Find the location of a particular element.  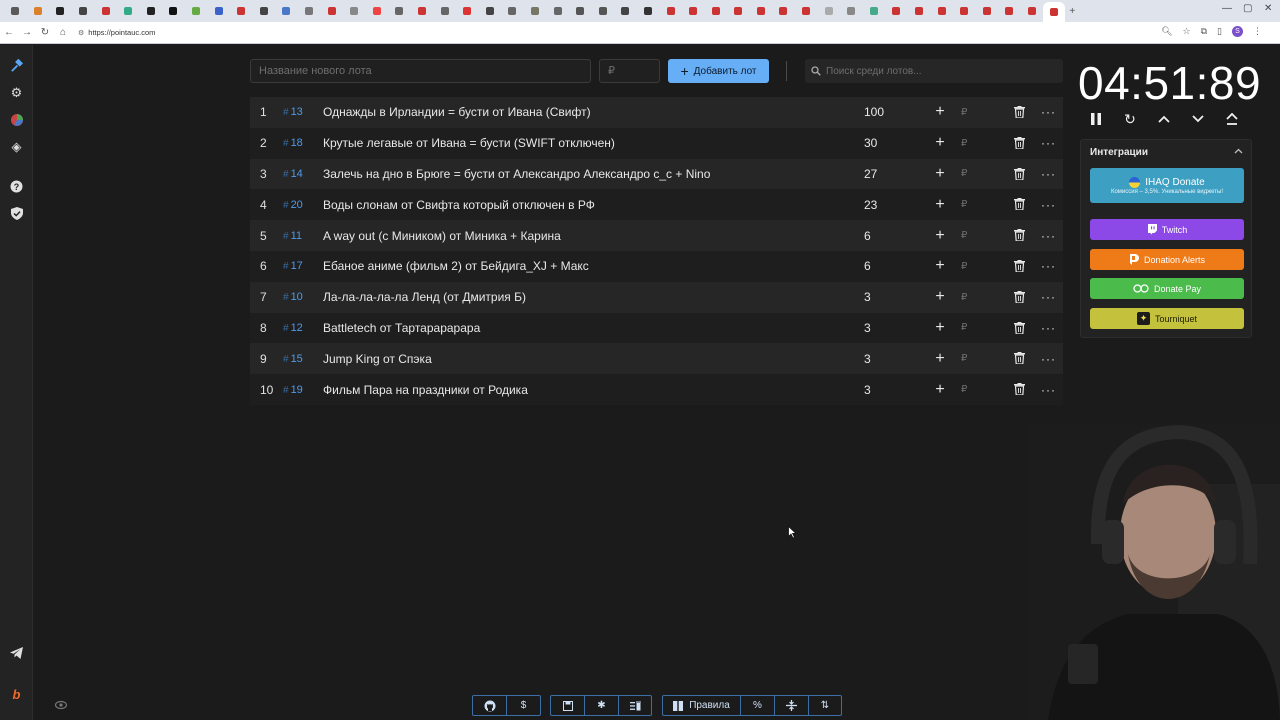

lot-id-link: #13 is located at coordinates (293, 112).